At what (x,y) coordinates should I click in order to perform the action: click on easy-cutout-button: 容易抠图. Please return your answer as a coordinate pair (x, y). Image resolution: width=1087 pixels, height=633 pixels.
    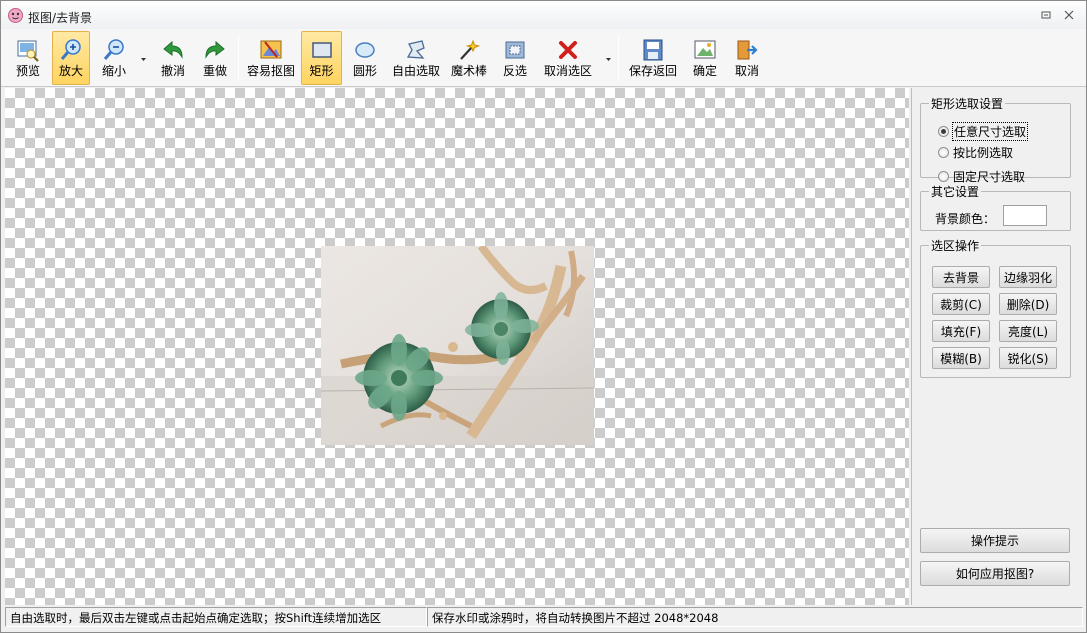
    Looking at the image, I should click on (271, 58).